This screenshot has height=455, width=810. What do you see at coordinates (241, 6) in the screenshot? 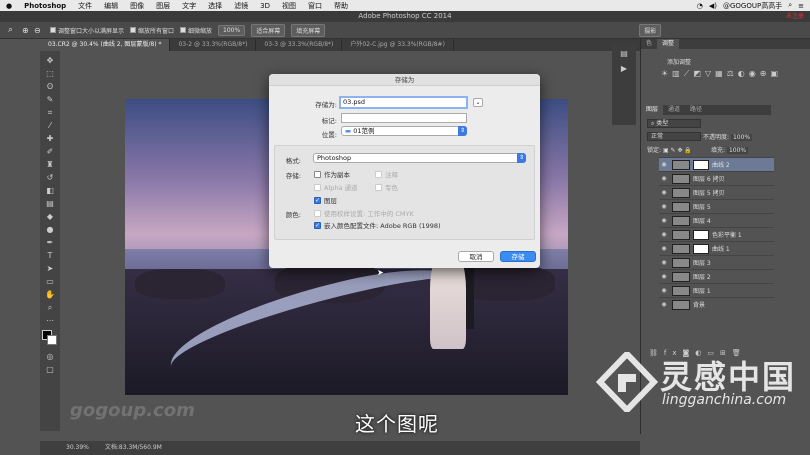
I see `menu-filter: 滤镜` at bounding box center [241, 6].